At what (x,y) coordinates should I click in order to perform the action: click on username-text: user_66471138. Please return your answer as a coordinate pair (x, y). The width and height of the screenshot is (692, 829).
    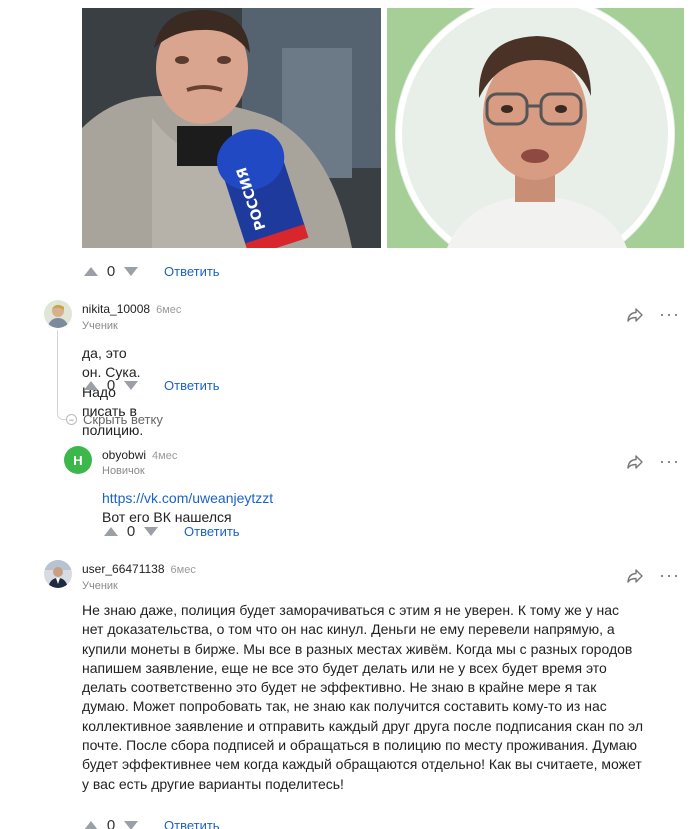
    Looking at the image, I should click on (123, 569).